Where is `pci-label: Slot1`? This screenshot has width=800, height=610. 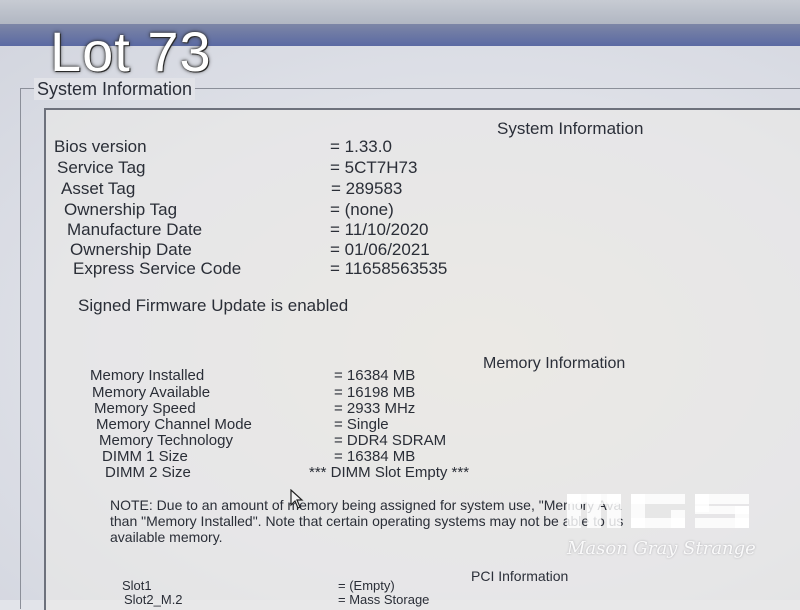
pci-label: Slot1 is located at coordinates (137, 585).